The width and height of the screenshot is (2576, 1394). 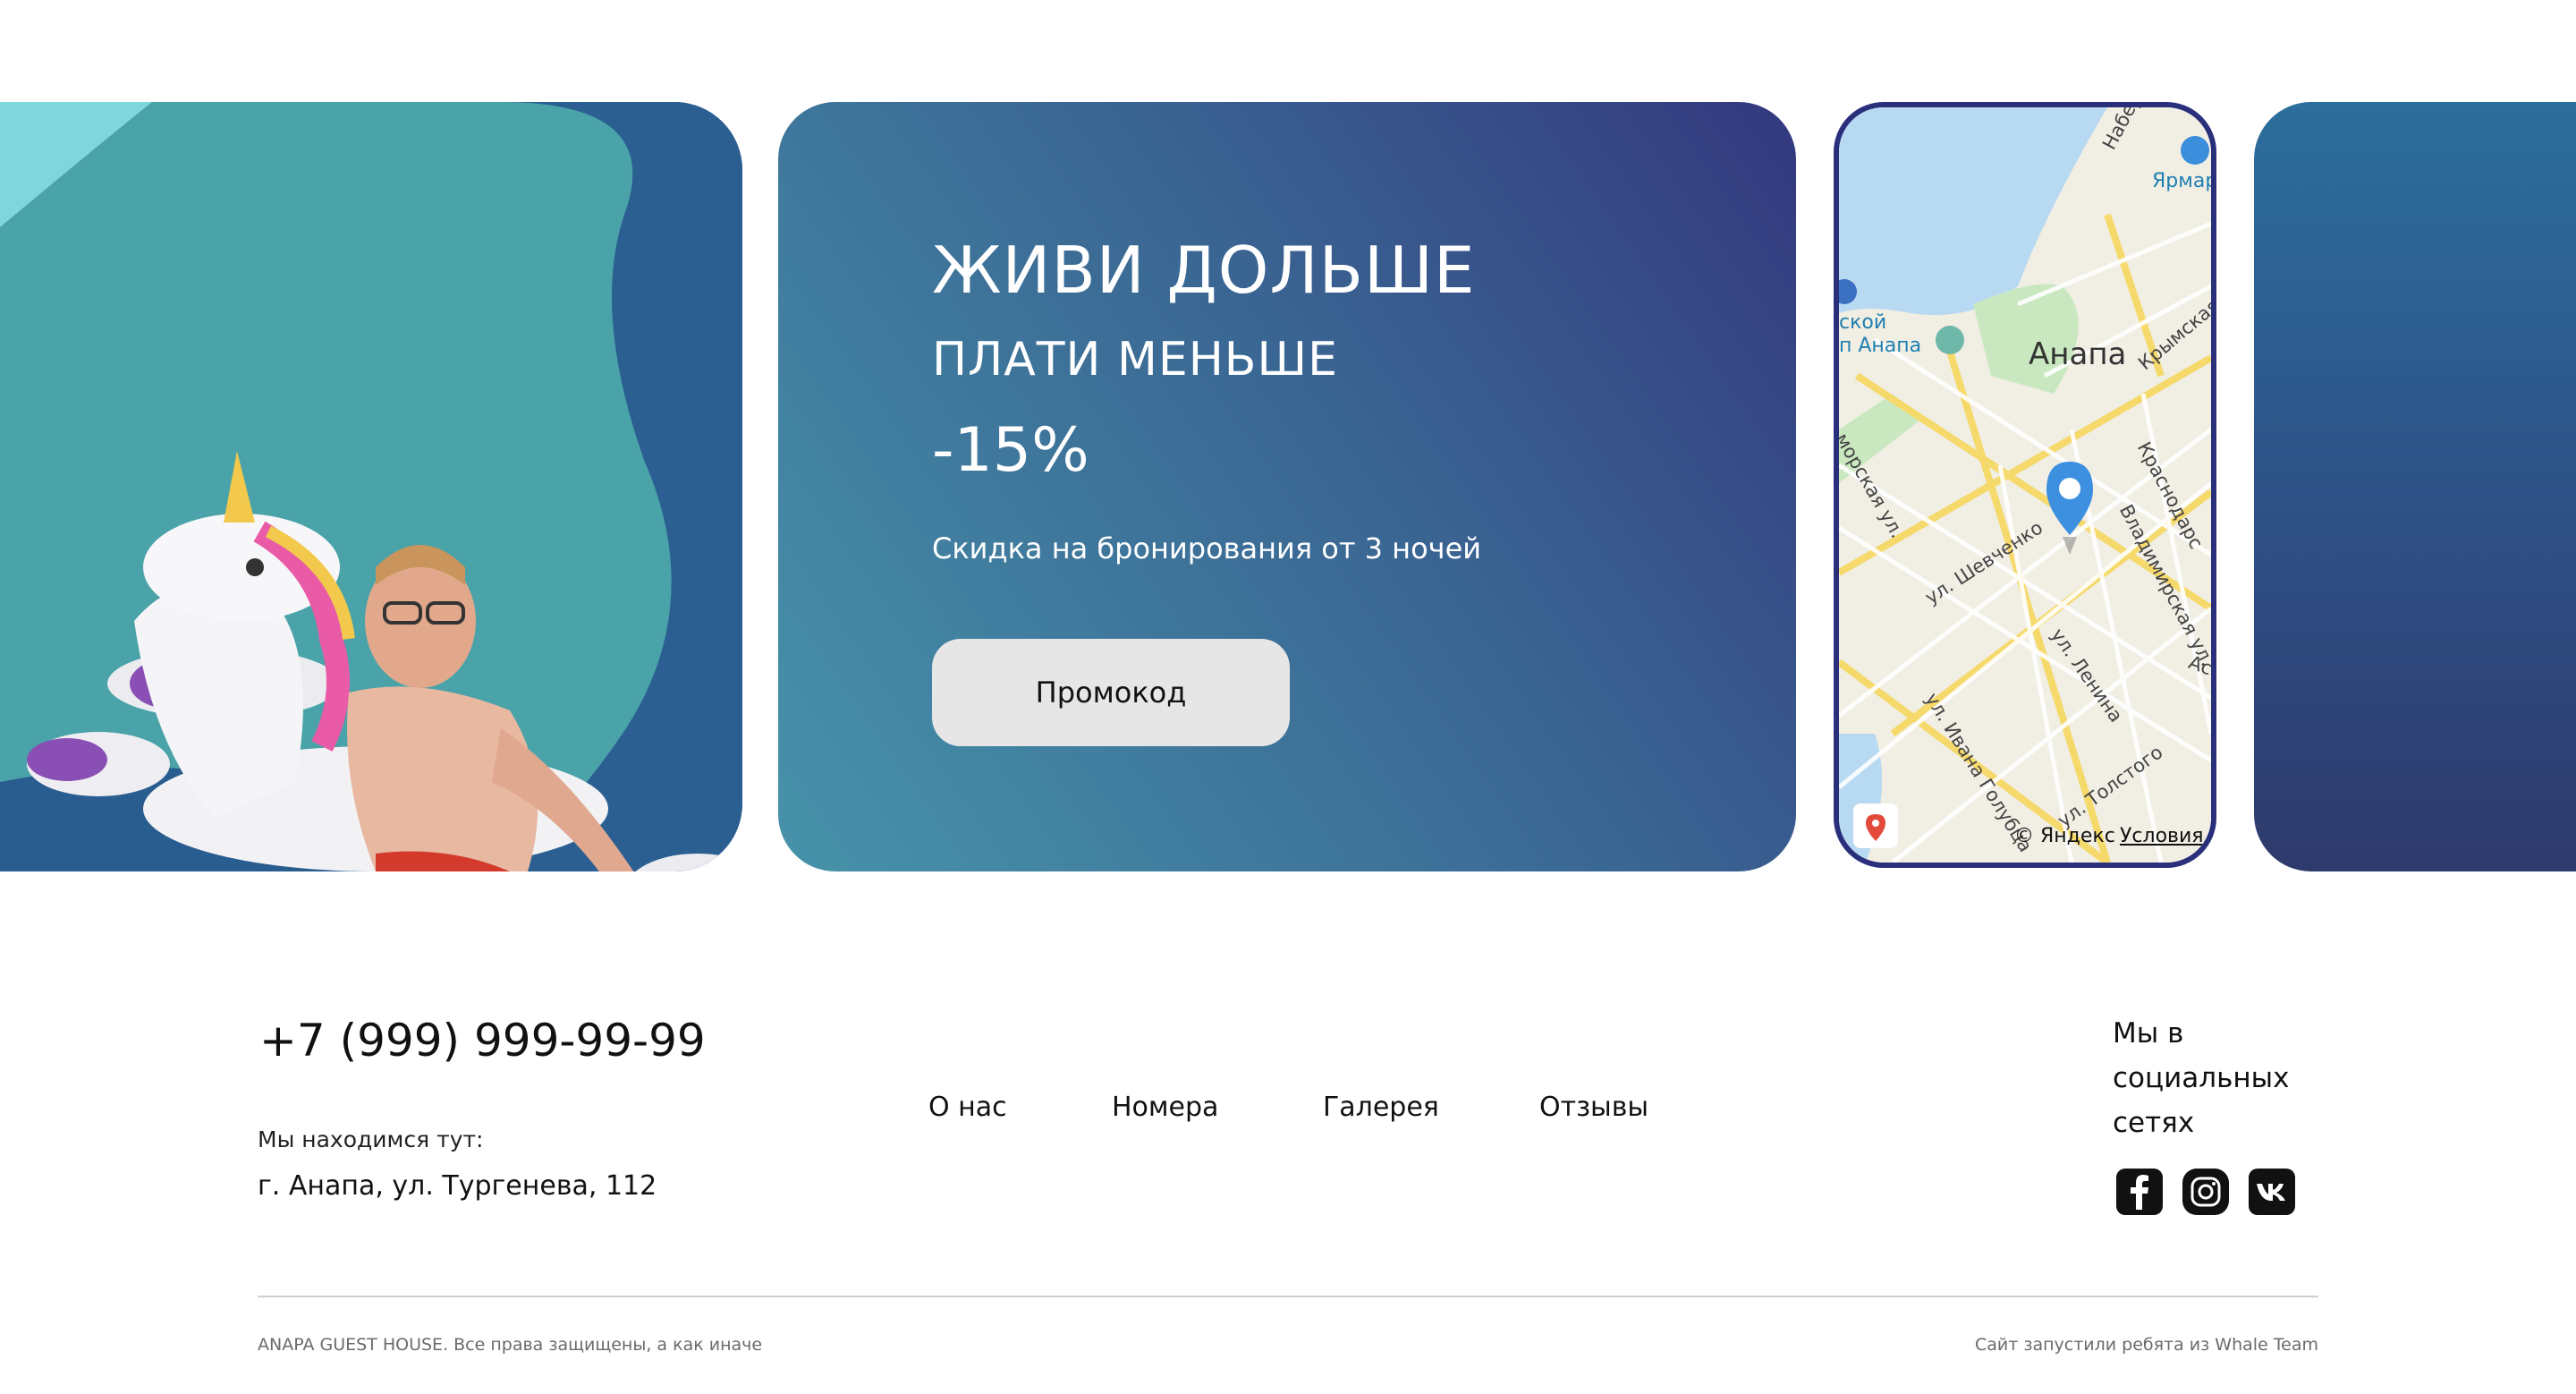 What do you see at coordinates (457, 1186) in the screenshot?
I see `footer-address: г. Анапа, ул. Тургенева, 112` at bounding box center [457, 1186].